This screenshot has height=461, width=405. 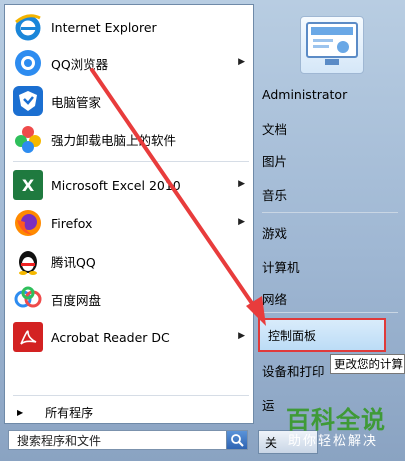 I want to click on menu-label: 计算机, so click(x=281, y=267).